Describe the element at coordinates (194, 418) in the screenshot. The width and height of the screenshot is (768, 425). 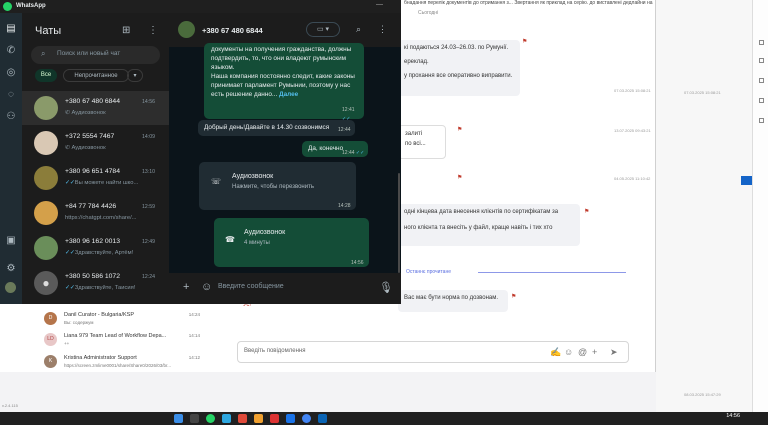
I see `search-icon` at that location.